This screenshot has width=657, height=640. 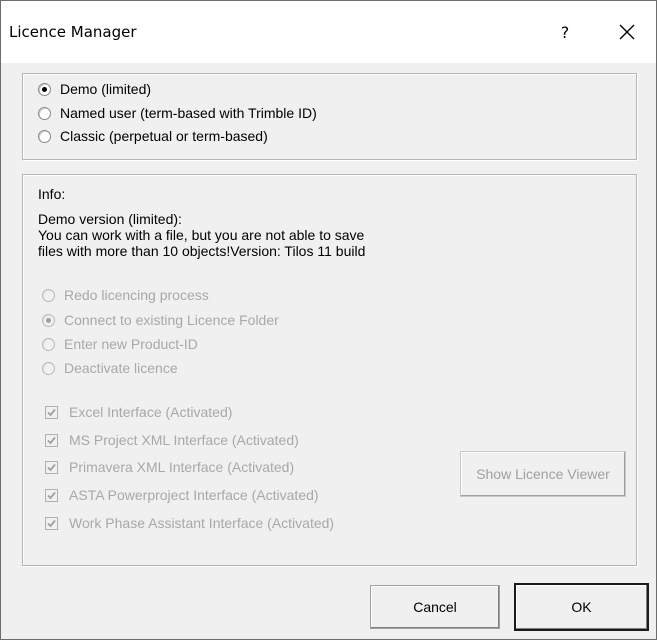 I want to click on radio-named-user-label: Named user (term-based with Trimble ID), so click(x=188, y=113).